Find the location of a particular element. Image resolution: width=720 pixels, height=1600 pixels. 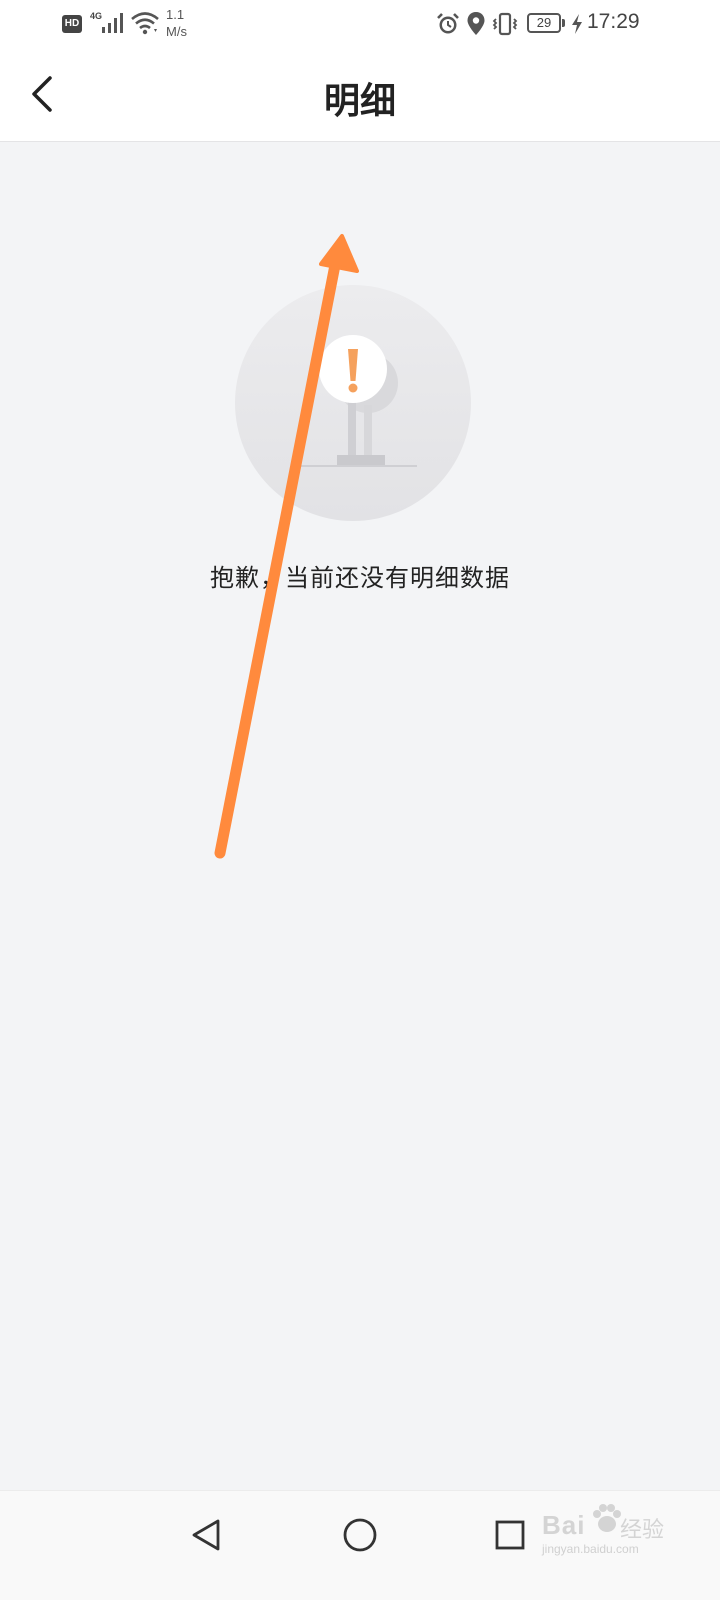

status-bar: HD 4G 1.1 M/s 29 17:29 is located at coordinates (360, 25).